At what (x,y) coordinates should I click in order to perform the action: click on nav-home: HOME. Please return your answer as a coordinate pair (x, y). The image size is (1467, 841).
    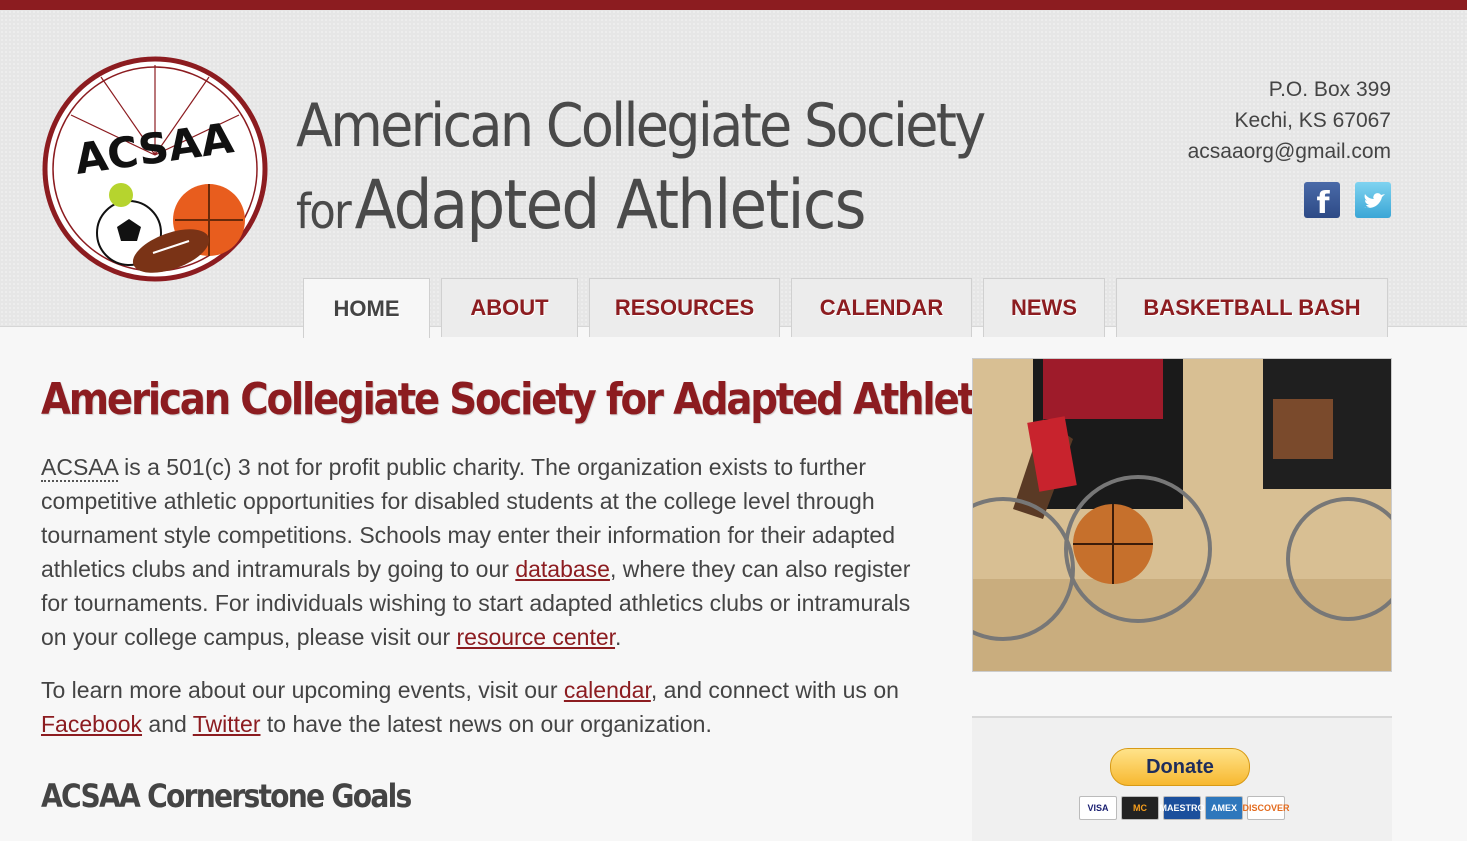
    Looking at the image, I should click on (366, 308).